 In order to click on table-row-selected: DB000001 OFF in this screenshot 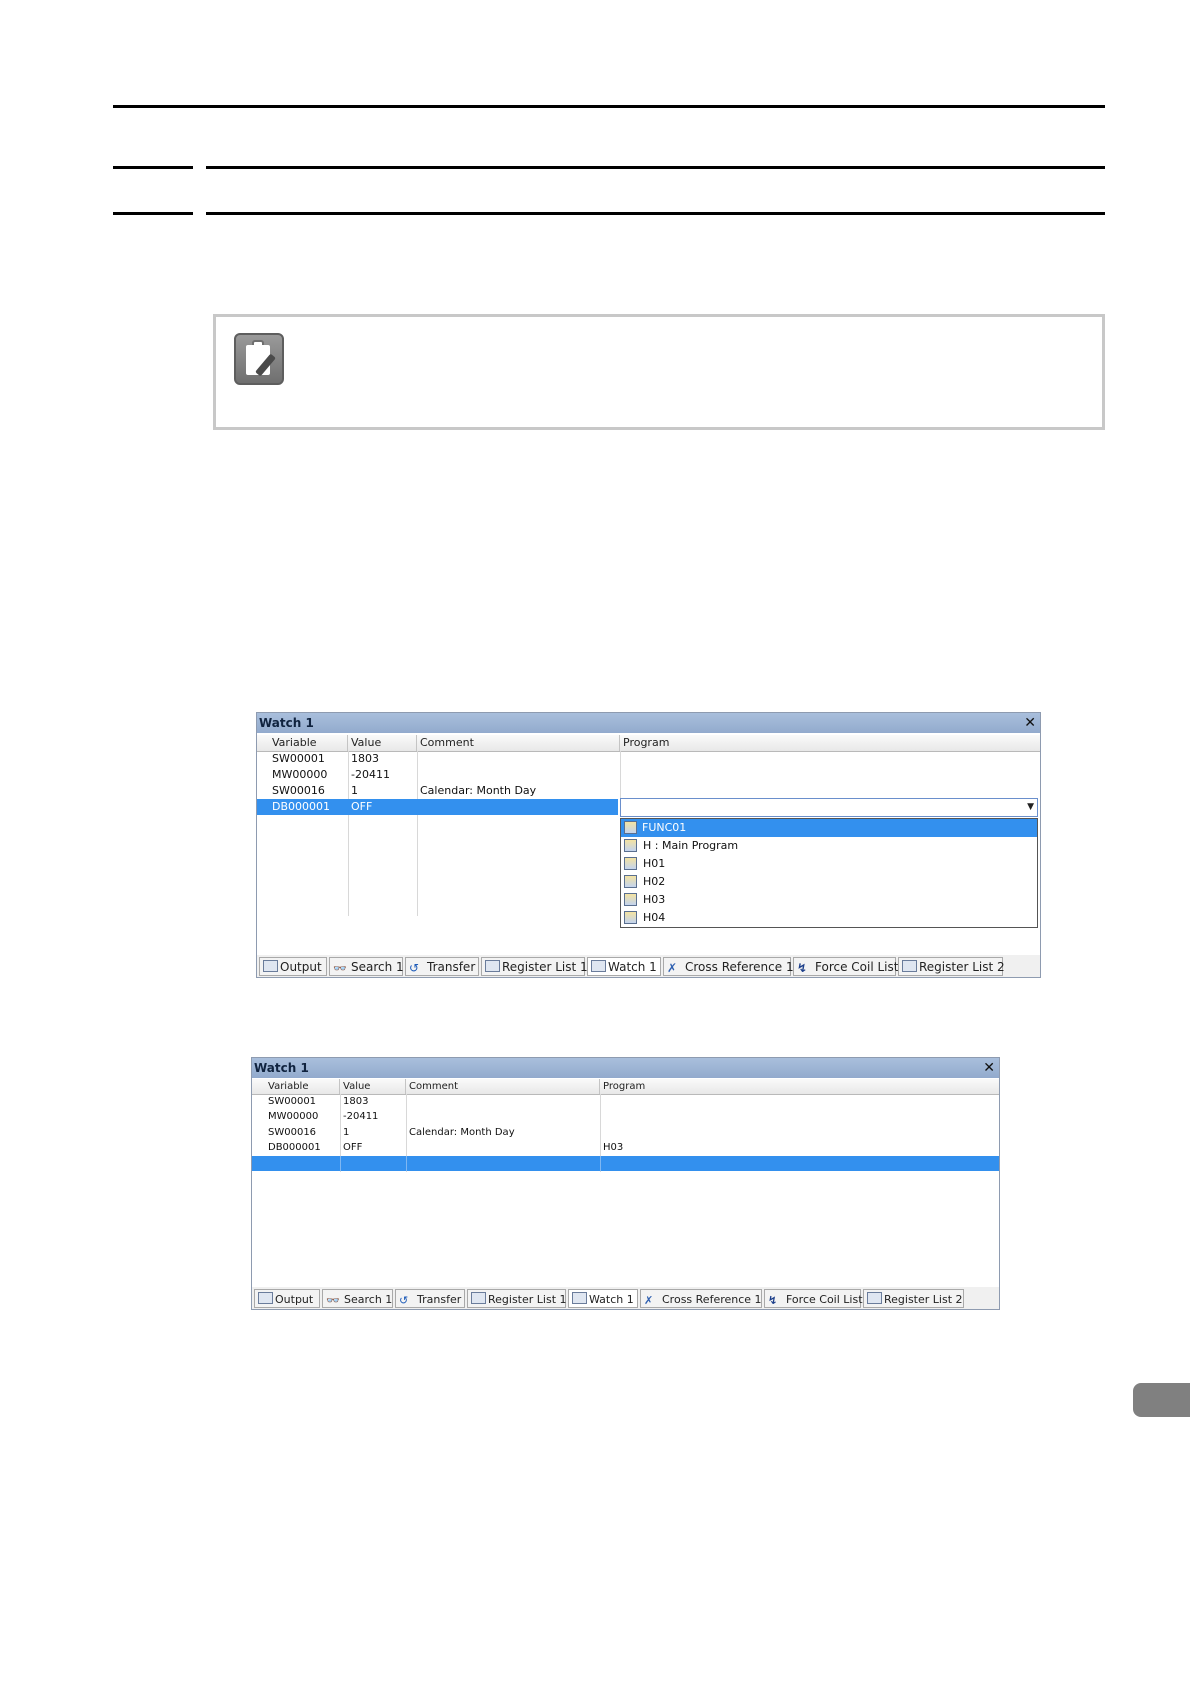, I will do `click(437, 807)`.